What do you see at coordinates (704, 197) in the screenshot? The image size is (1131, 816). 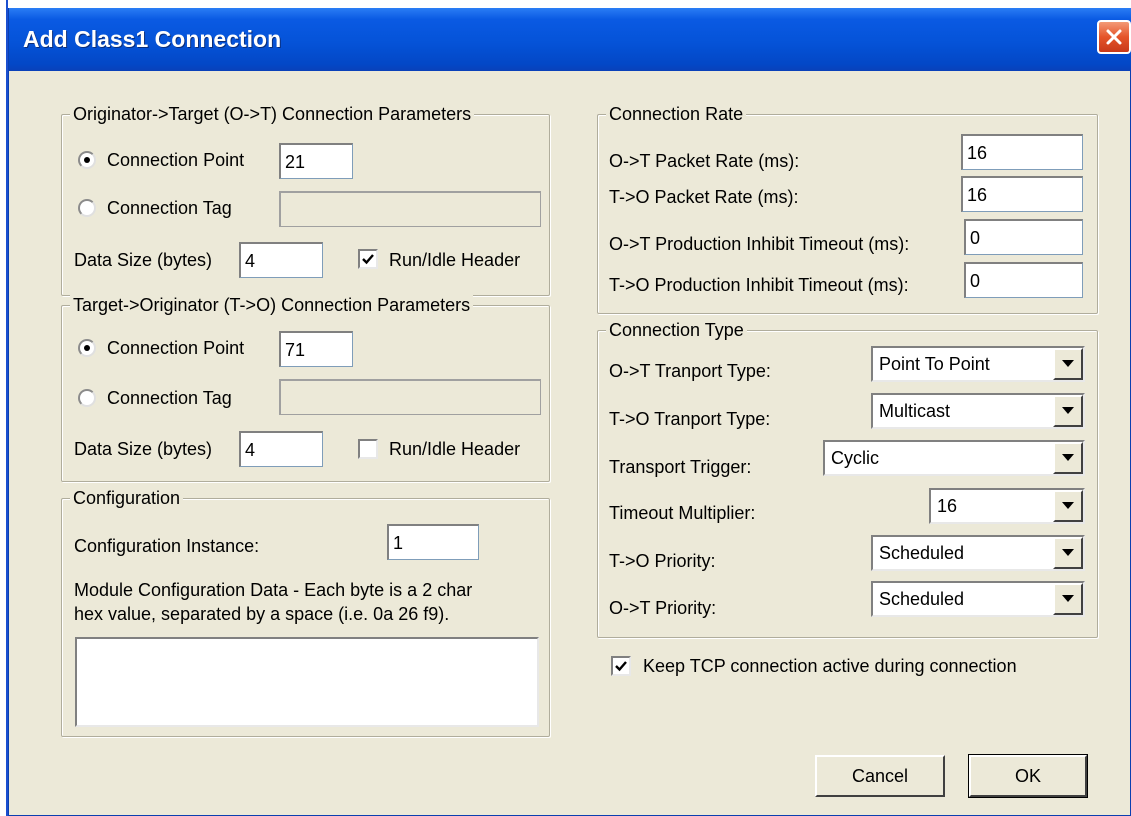 I see `to-packet-rate-label: T->O Packet Rate (ms):` at bounding box center [704, 197].